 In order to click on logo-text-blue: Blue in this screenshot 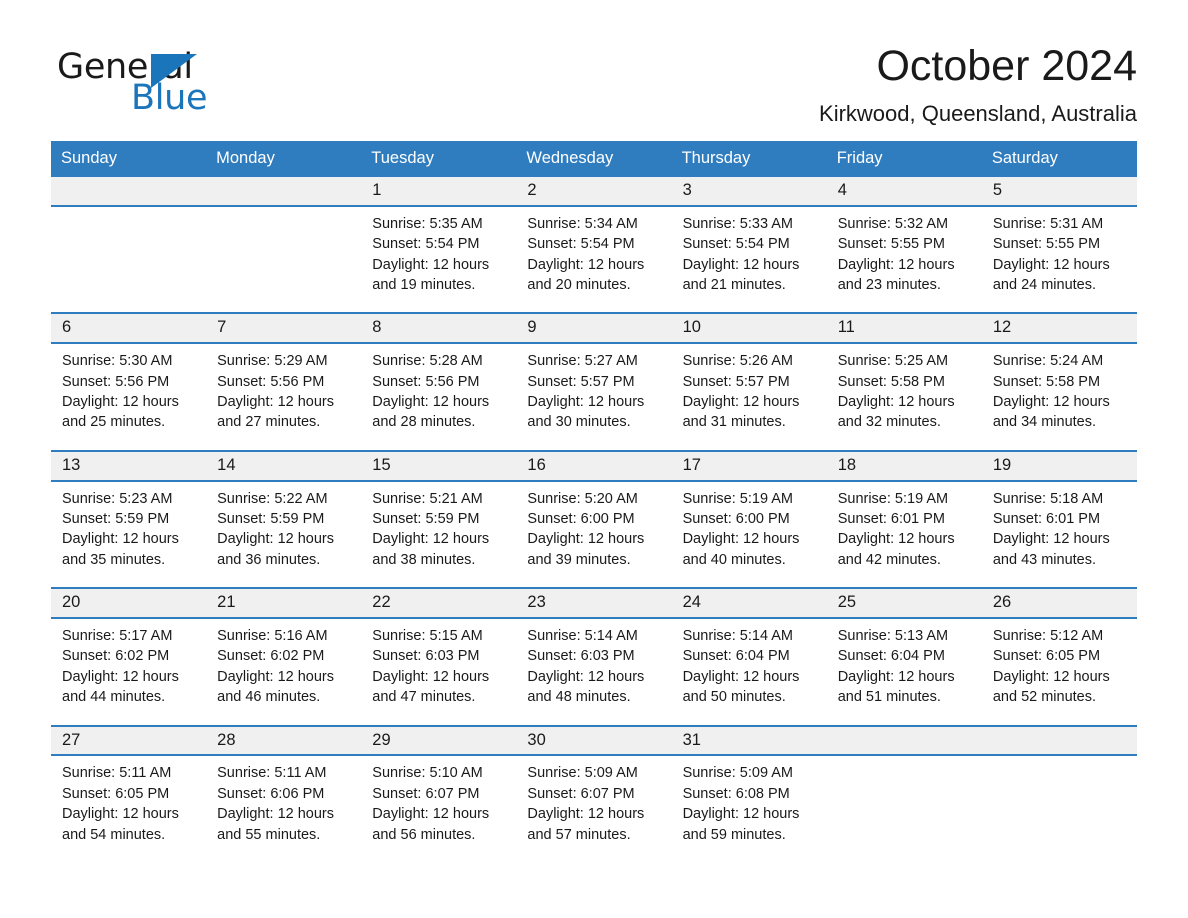, I will do `click(169, 98)`.